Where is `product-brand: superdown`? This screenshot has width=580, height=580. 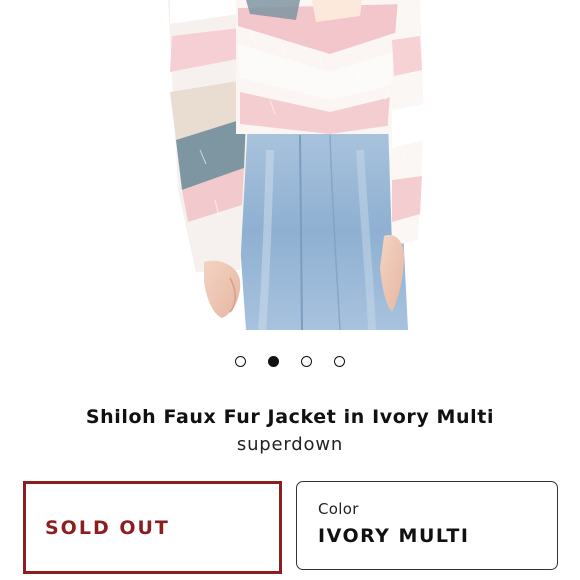
product-brand: superdown is located at coordinates (290, 444).